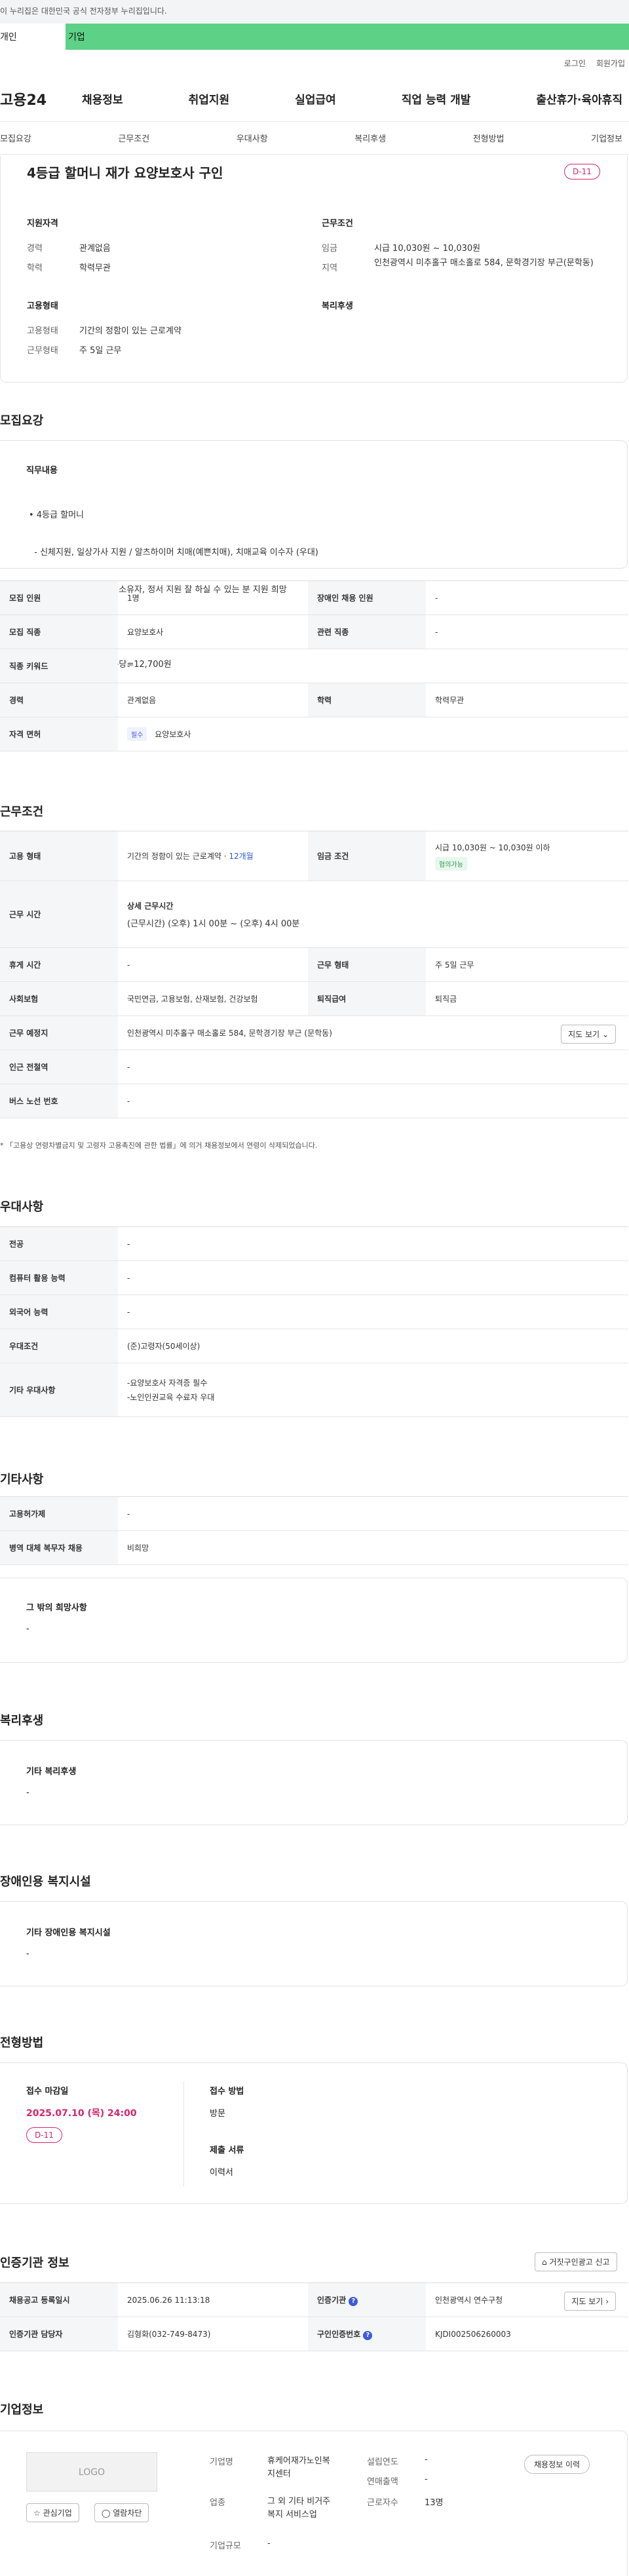  Describe the element at coordinates (382, 2482) in the screenshot. I see `annual-sales-label: 연매출액` at that location.